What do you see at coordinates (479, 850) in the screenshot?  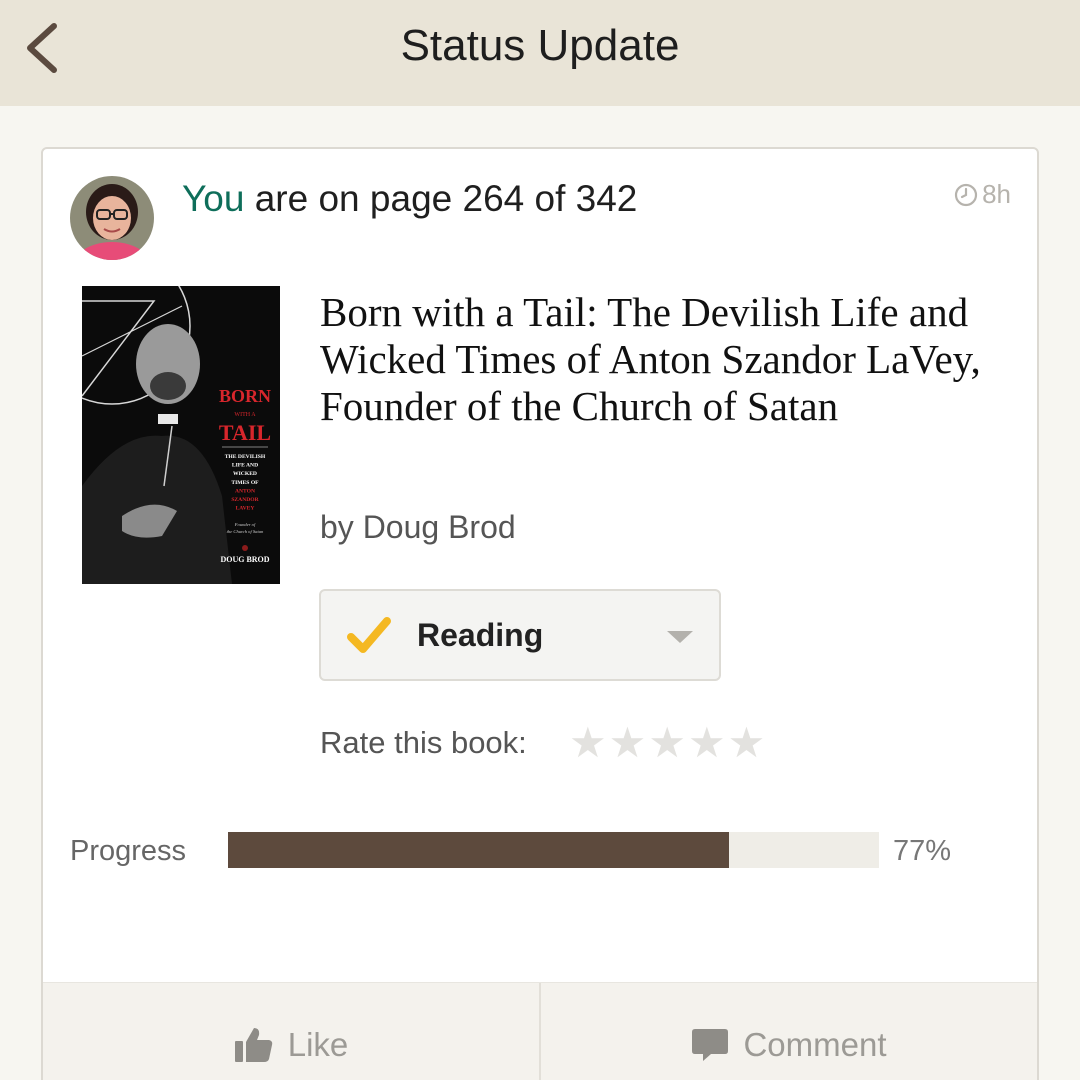 I see `progress-bar-fill` at bounding box center [479, 850].